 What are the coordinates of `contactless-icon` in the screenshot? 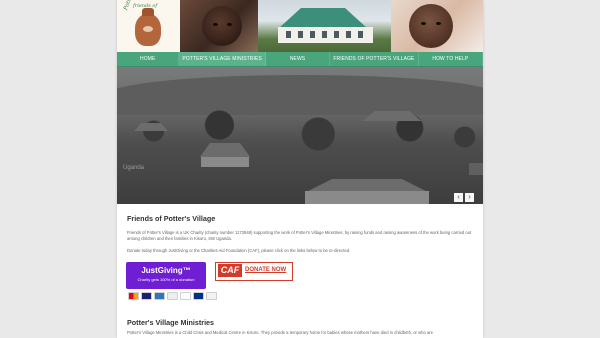 It's located at (211, 296).